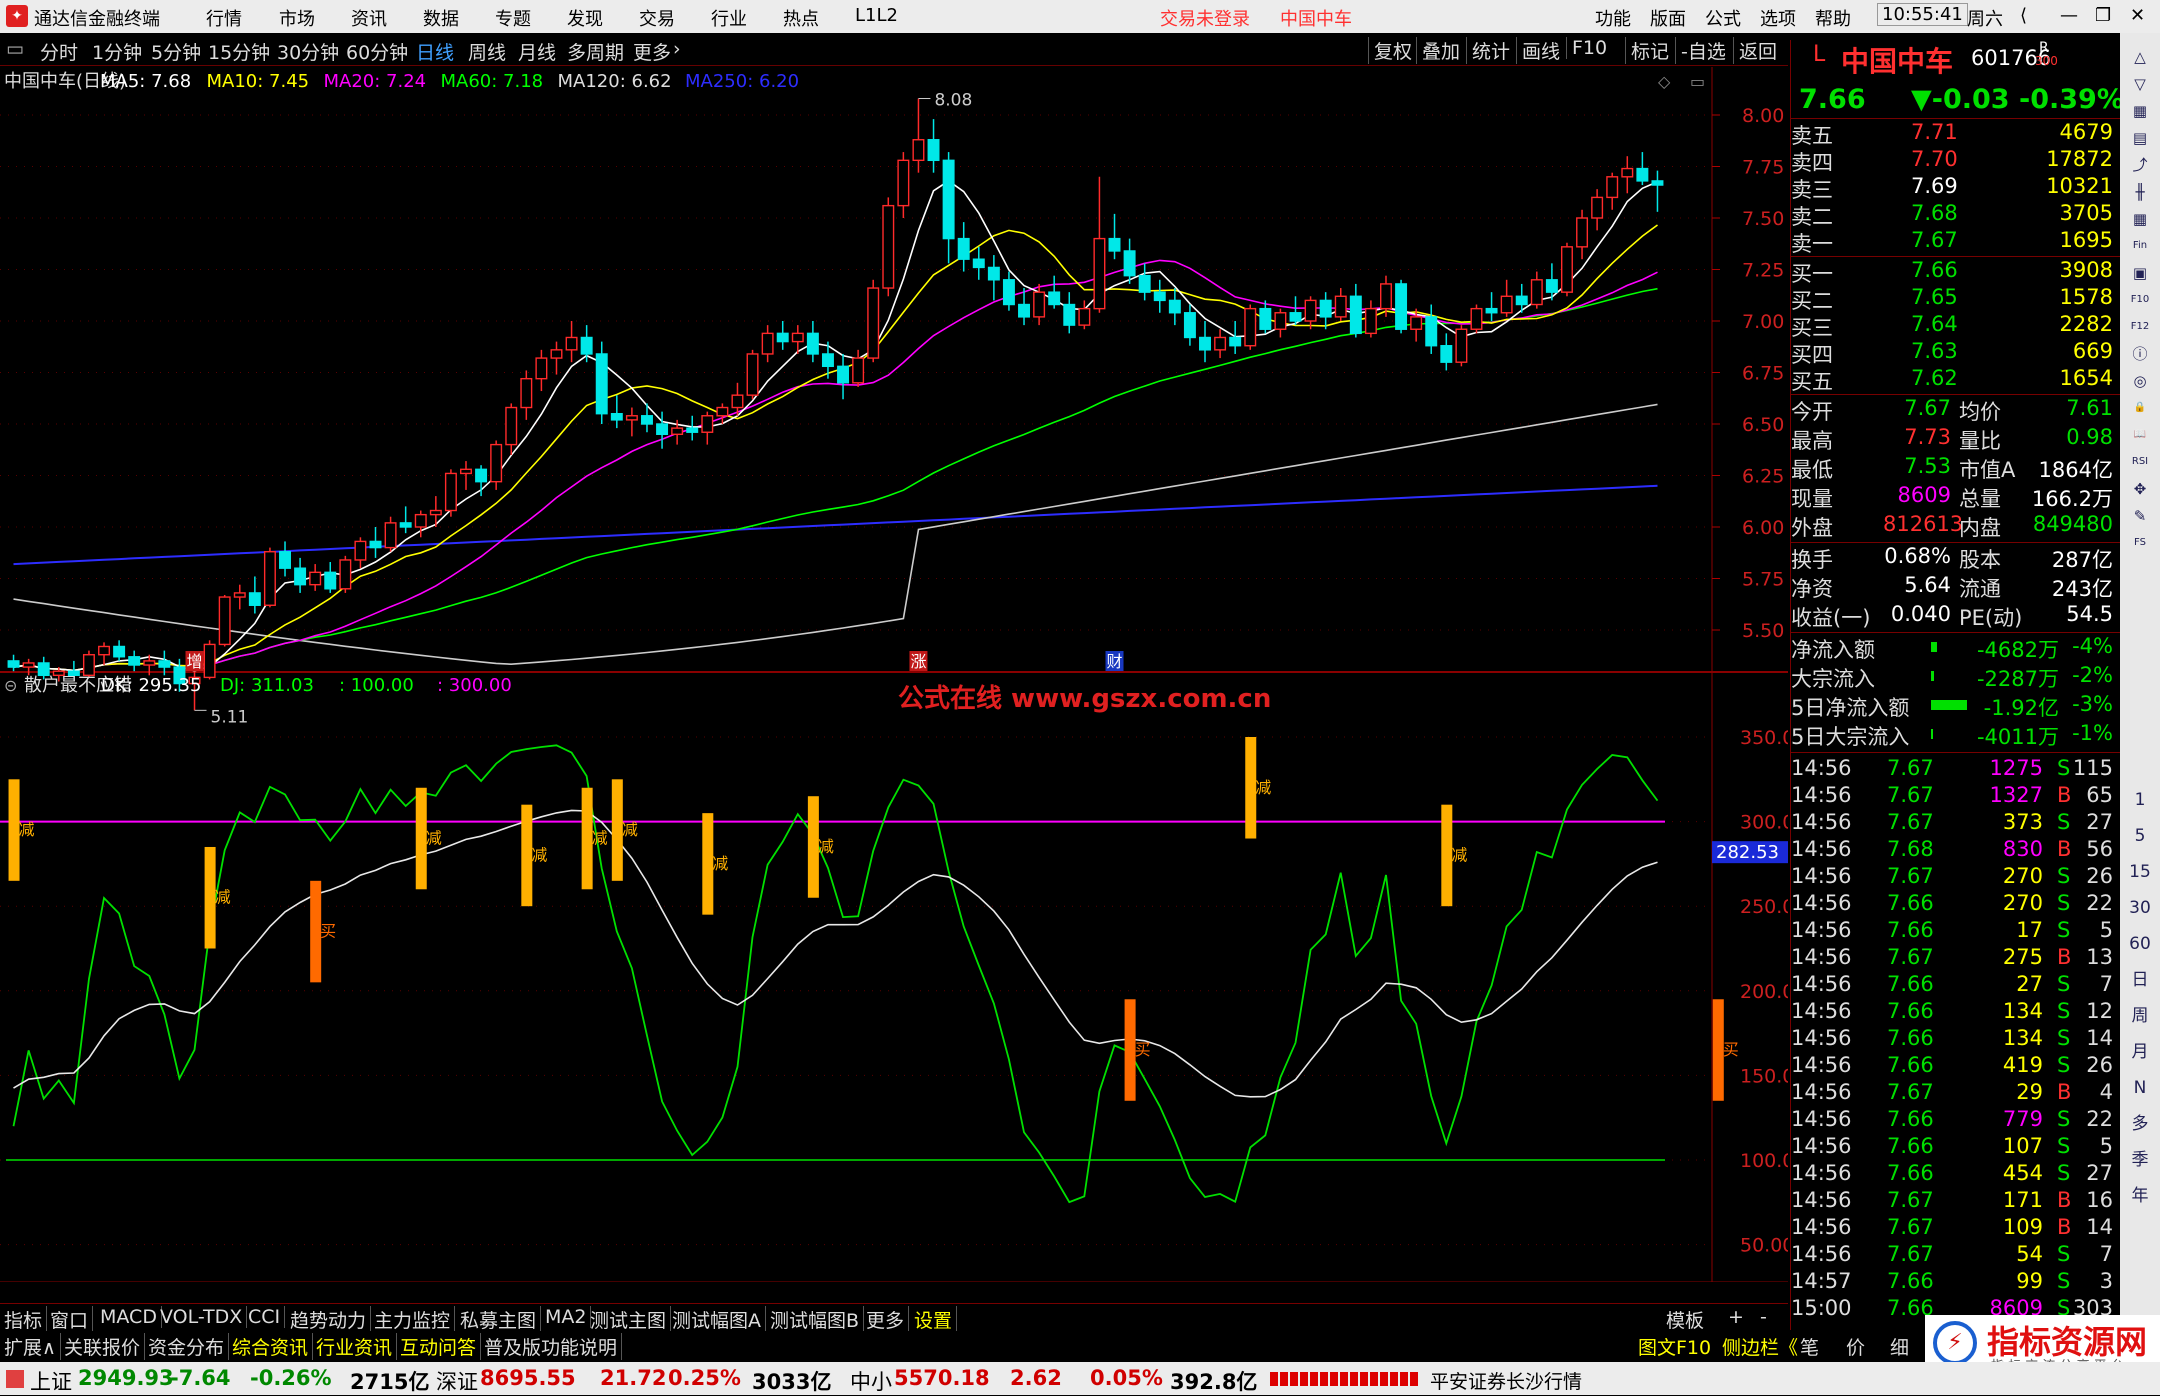 Image resolution: width=2160 pixels, height=1396 pixels. Describe the element at coordinates (1755, 50) in the screenshot. I see `btn-fanhui: 返回` at that location.